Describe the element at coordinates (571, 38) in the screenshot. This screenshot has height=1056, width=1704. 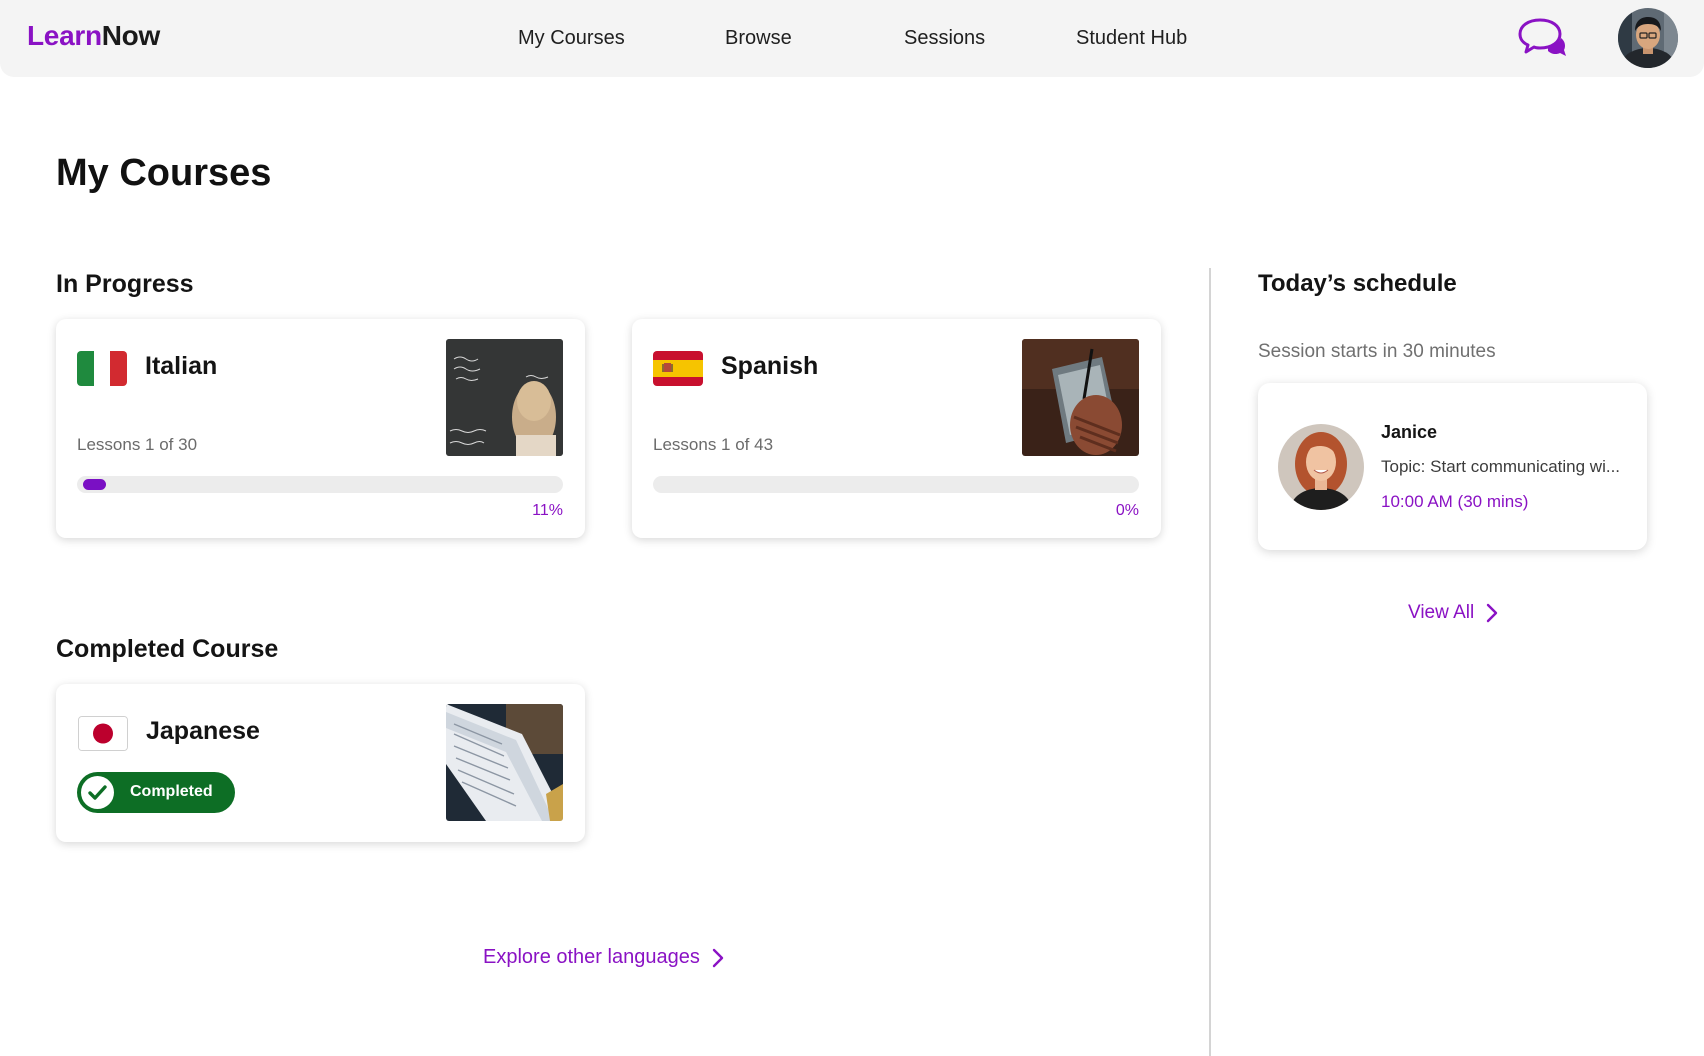
I see `nav-my-courses: My Courses` at that location.